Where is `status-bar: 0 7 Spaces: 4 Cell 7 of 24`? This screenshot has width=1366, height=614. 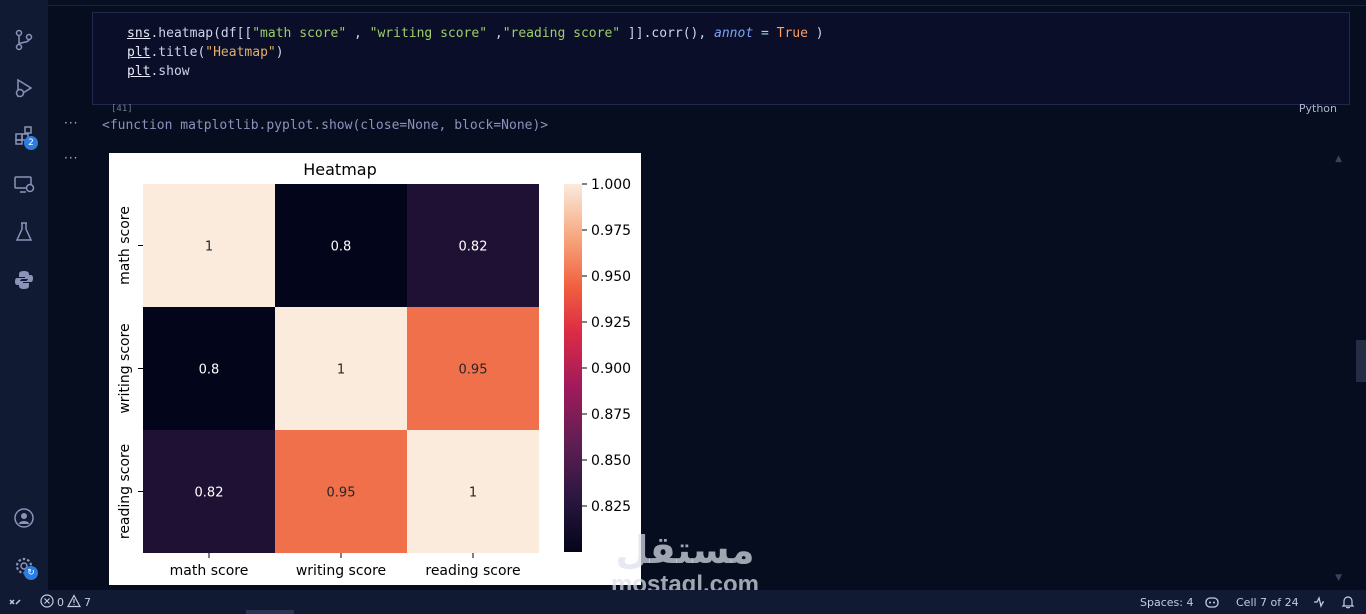 status-bar: 0 7 Spaces: 4 Cell 7 of 24 is located at coordinates (683, 602).